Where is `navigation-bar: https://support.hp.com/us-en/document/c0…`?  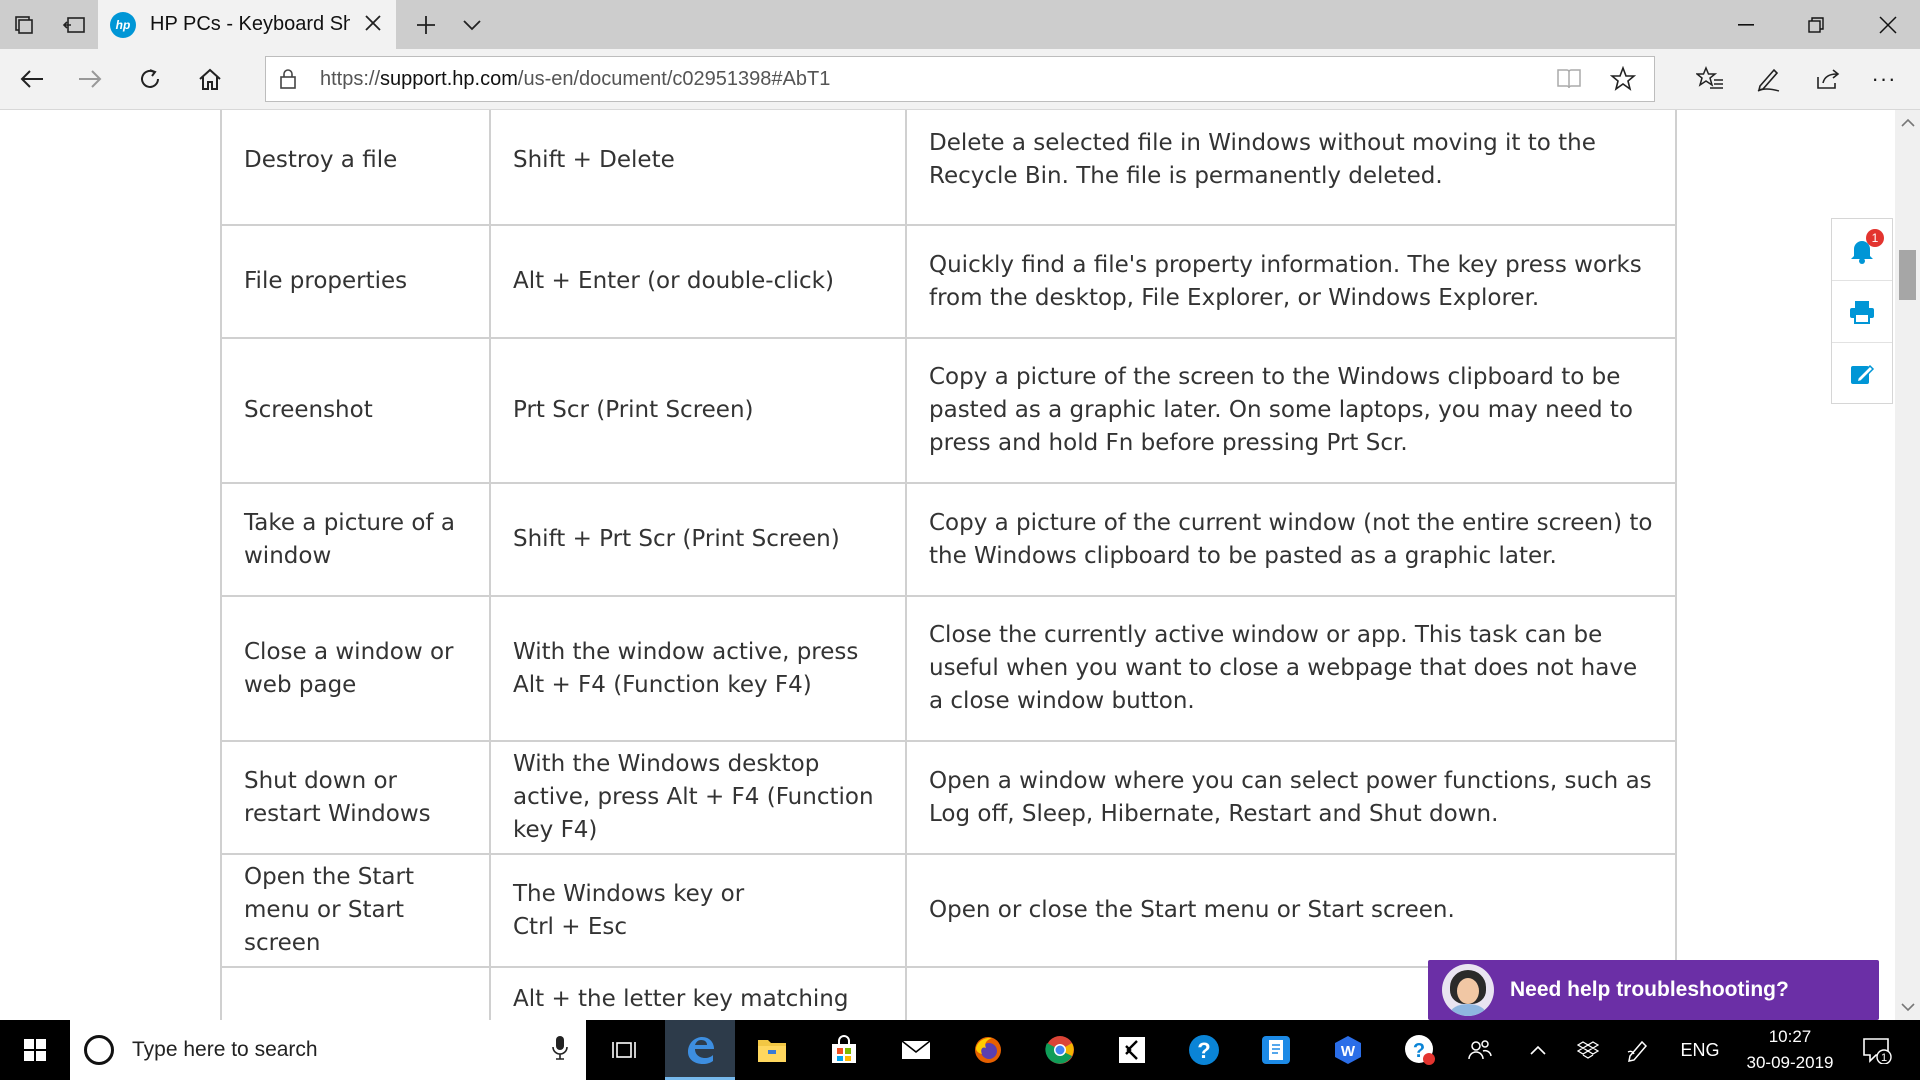
navigation-bar: https://support.hp.com/us-en/document/c0… is located at coordinates (960, 79).